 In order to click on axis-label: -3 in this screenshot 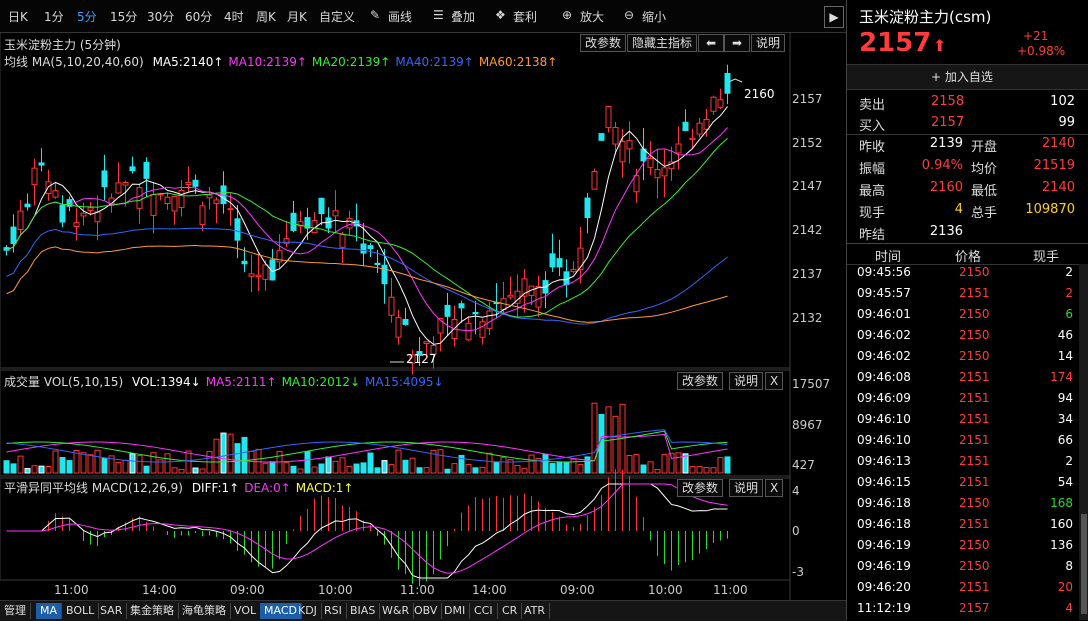, I will do `click(798, 572)`.